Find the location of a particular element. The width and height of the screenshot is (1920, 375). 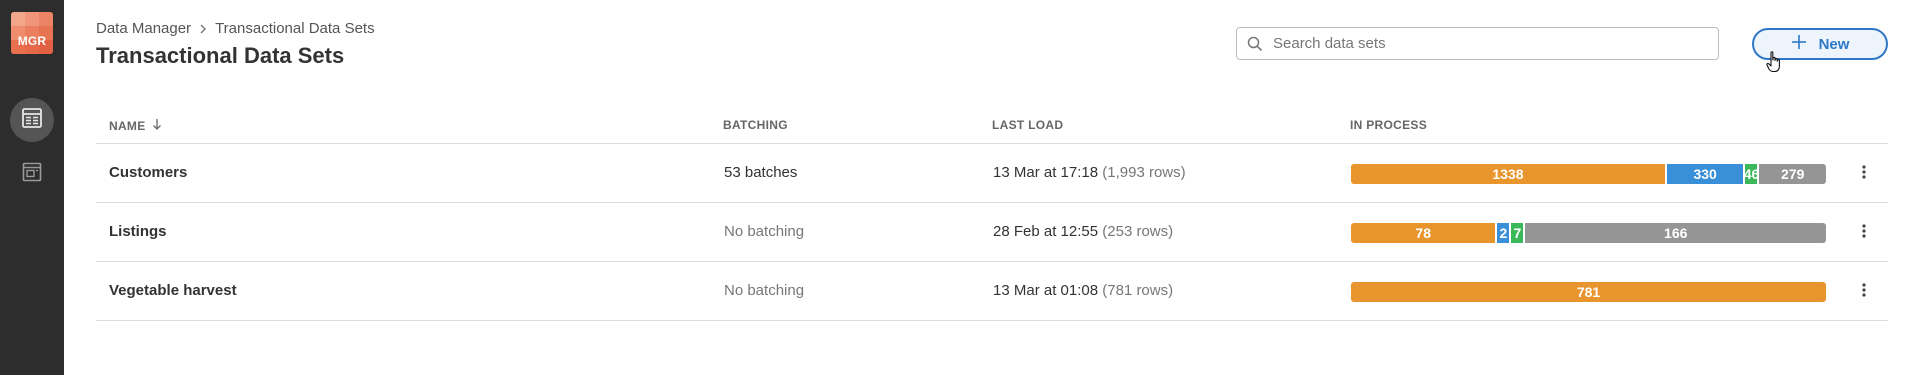

sort-descending-icon is located at coordinates (157, 125).